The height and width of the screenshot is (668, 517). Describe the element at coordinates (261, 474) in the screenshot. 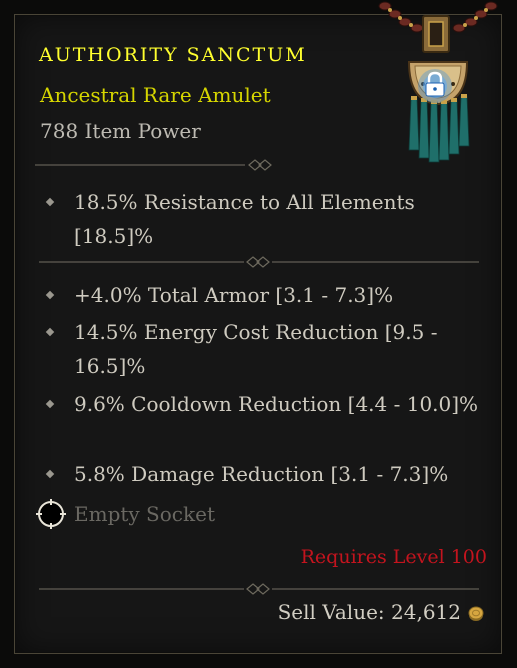

I see `stat-text: 5.8% Damage Reduction [3.1 - 7.3]%` at that location.